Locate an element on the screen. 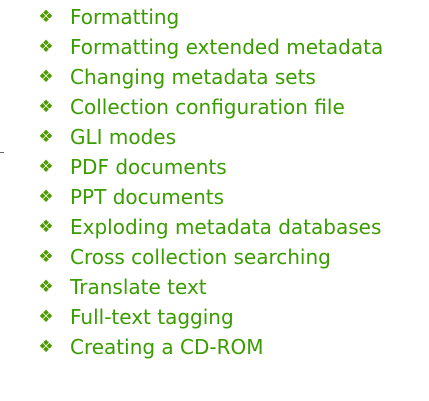 The width and height of the screenshot is (429, 401). topic-link-formatting: Formatting is located at coordinates (124, 17).